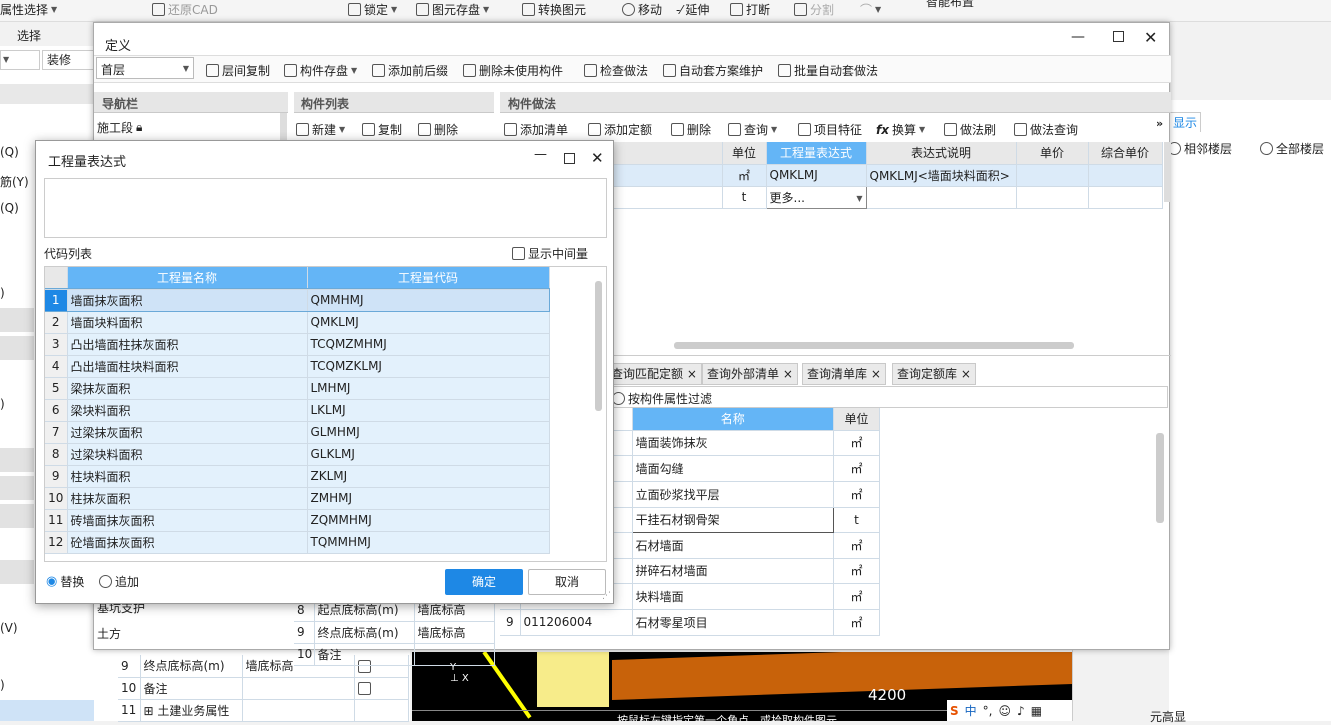 This screenshot has width=1331, height=725. Describe the element at coordinates (185, 9) in the screenshot. I see `restore-cad-button: 还原CAD` at that location.